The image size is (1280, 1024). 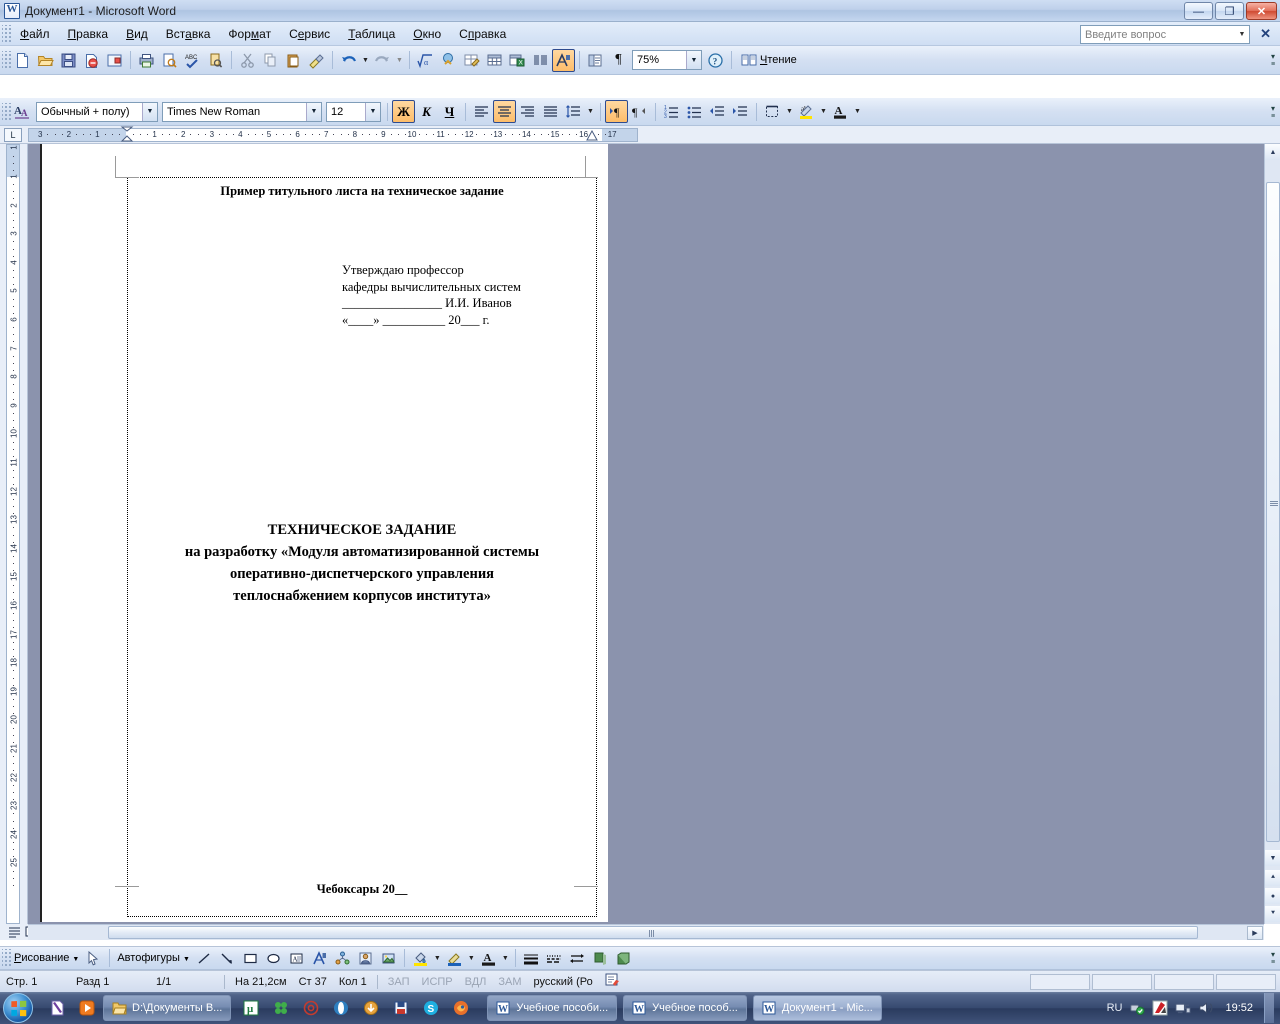 What do you see at coordinates (590, 111) in the screenshot?
I see `line-spacing-dropdown-icon: ▼` at bounding box center [590, 111].